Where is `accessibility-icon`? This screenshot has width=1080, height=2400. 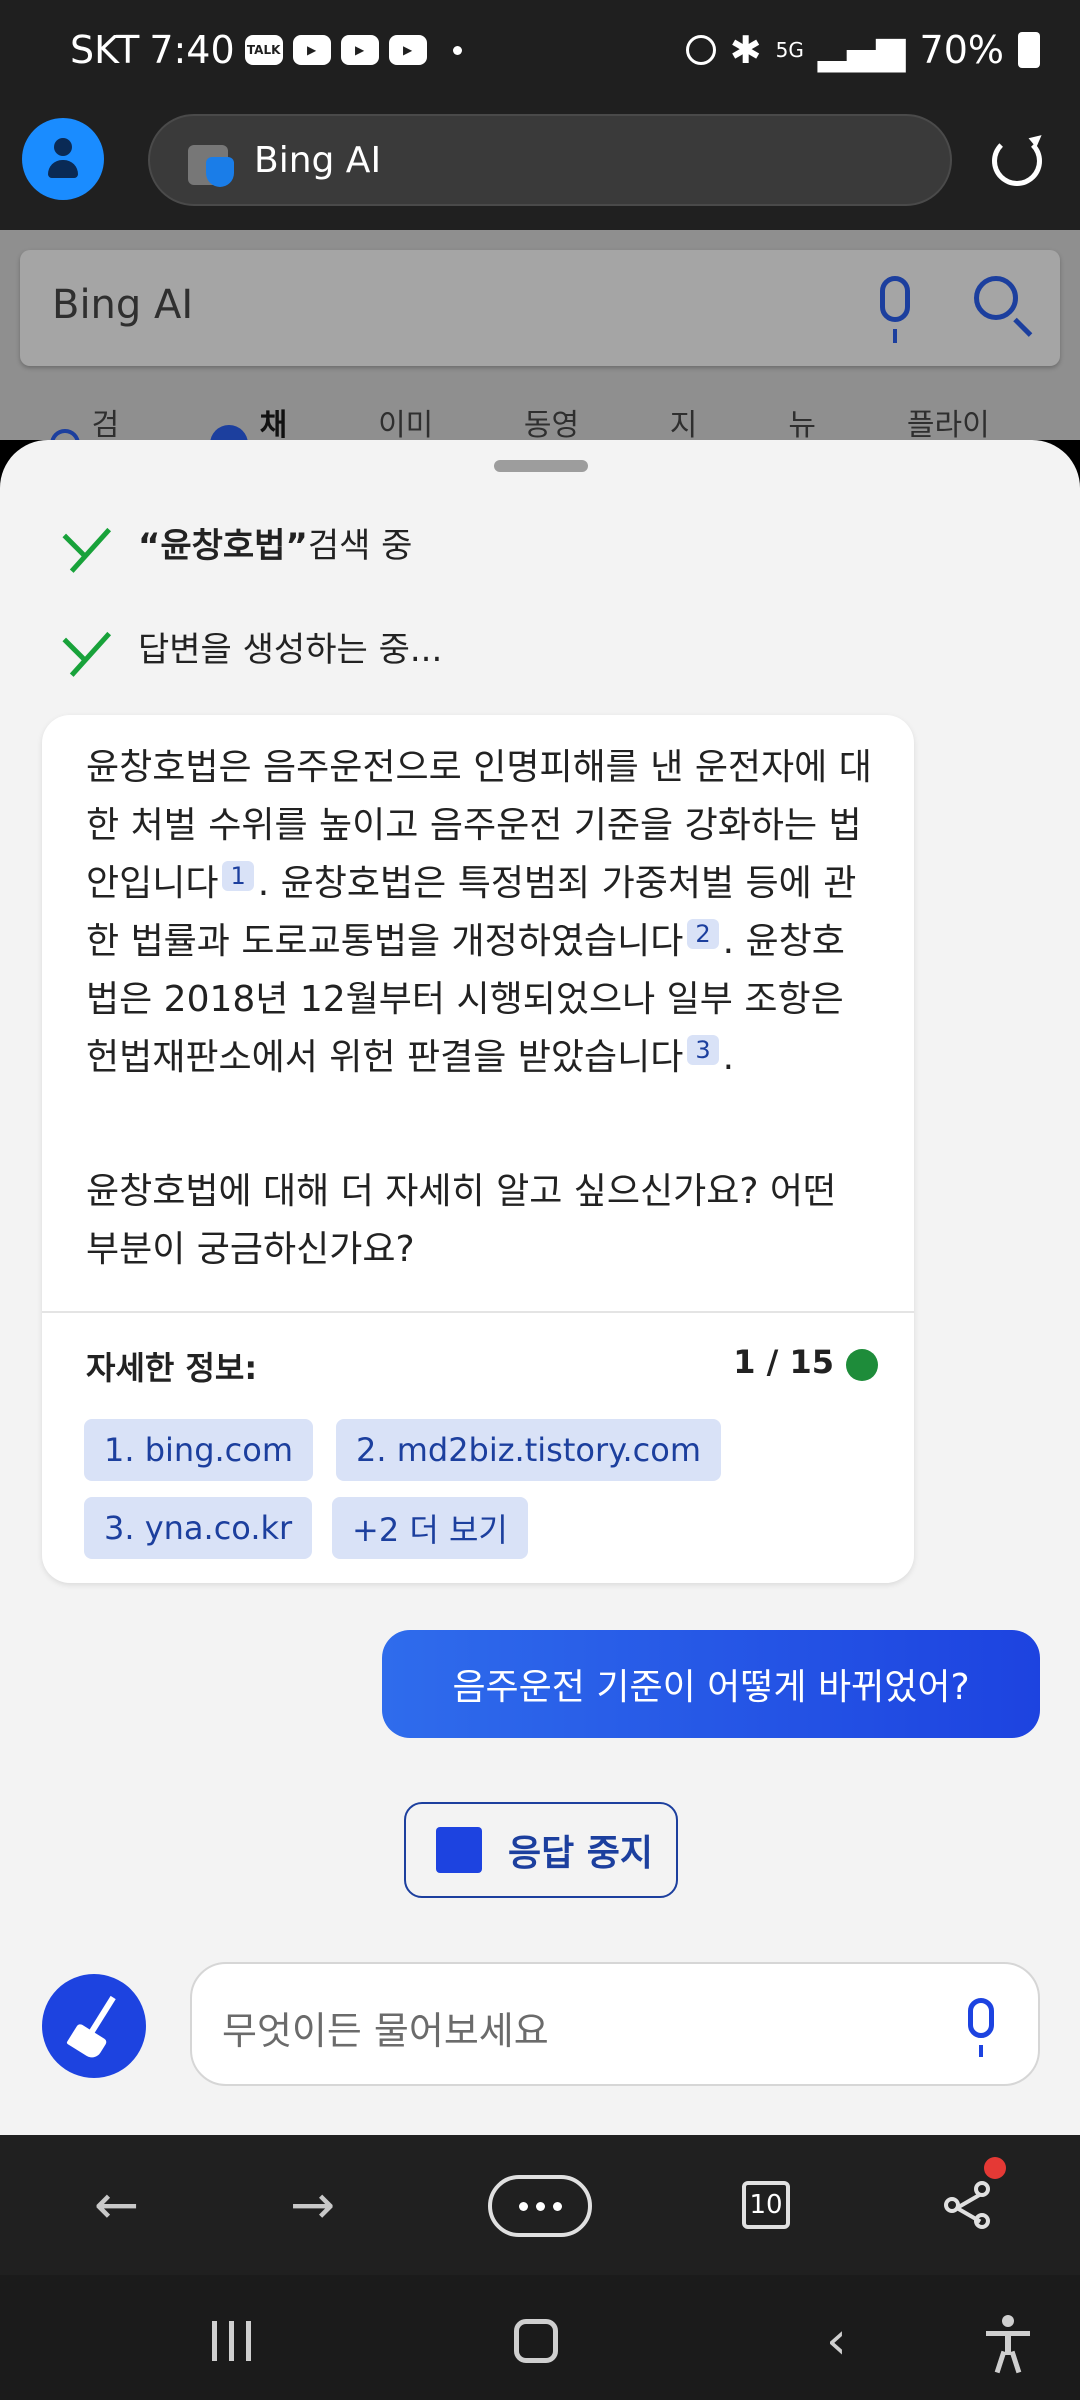 accessibility-icon is located at coordinates (1008, 2344).